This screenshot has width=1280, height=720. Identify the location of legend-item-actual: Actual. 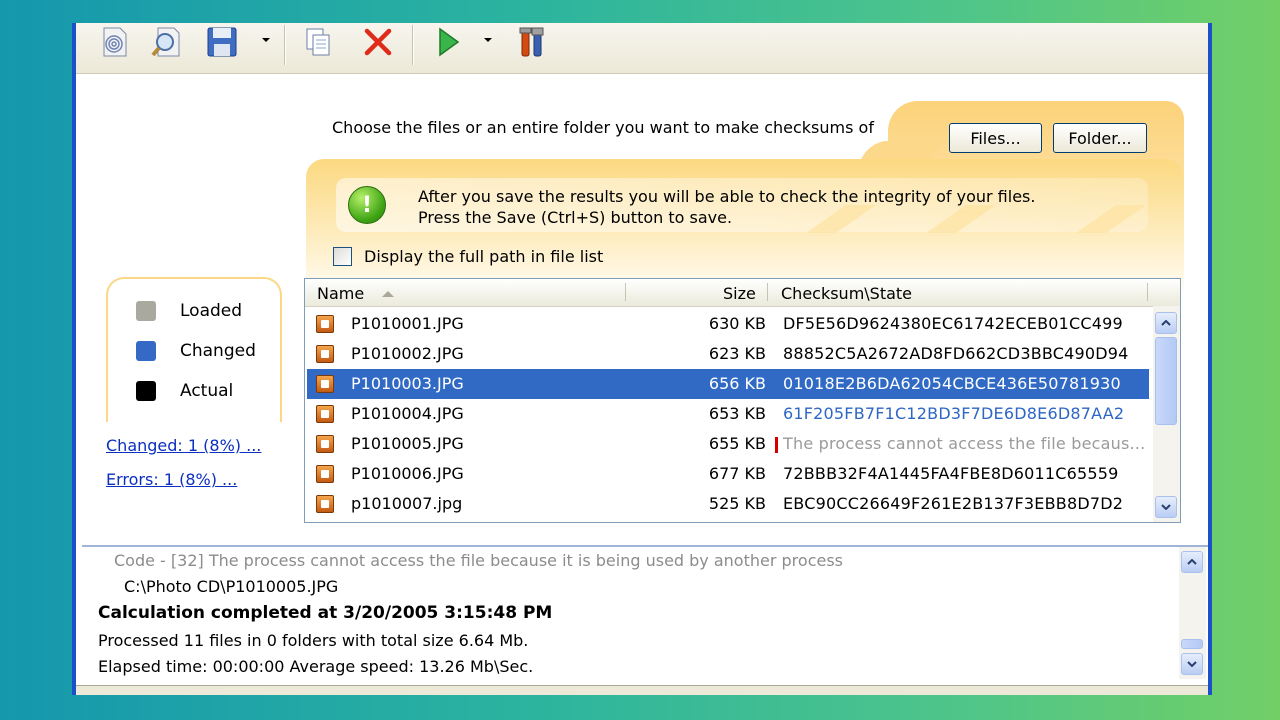
(184, 391).